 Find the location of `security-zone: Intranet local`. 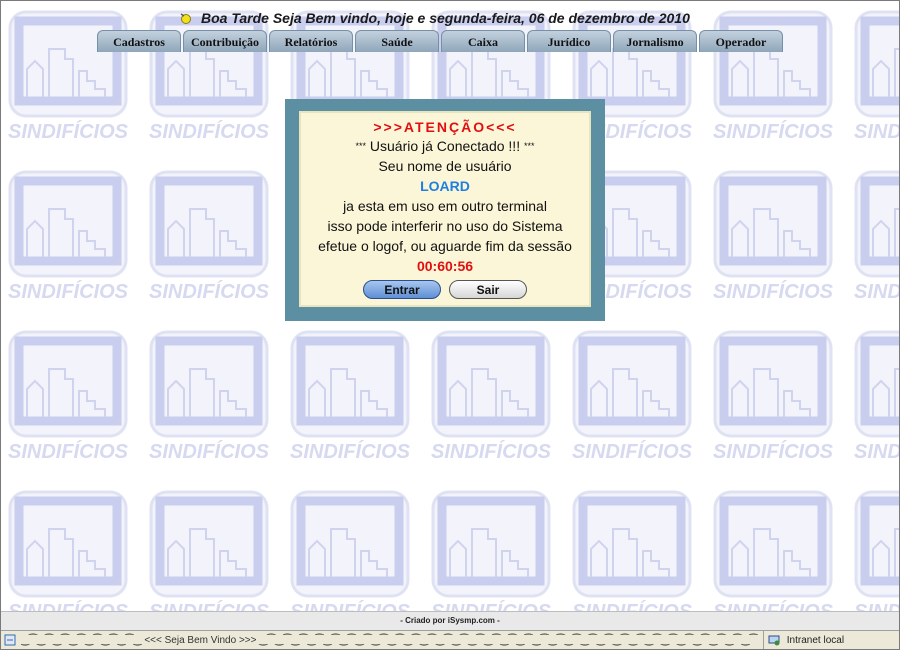

security-zone: Intranet local is located at coordinates (831, 640).